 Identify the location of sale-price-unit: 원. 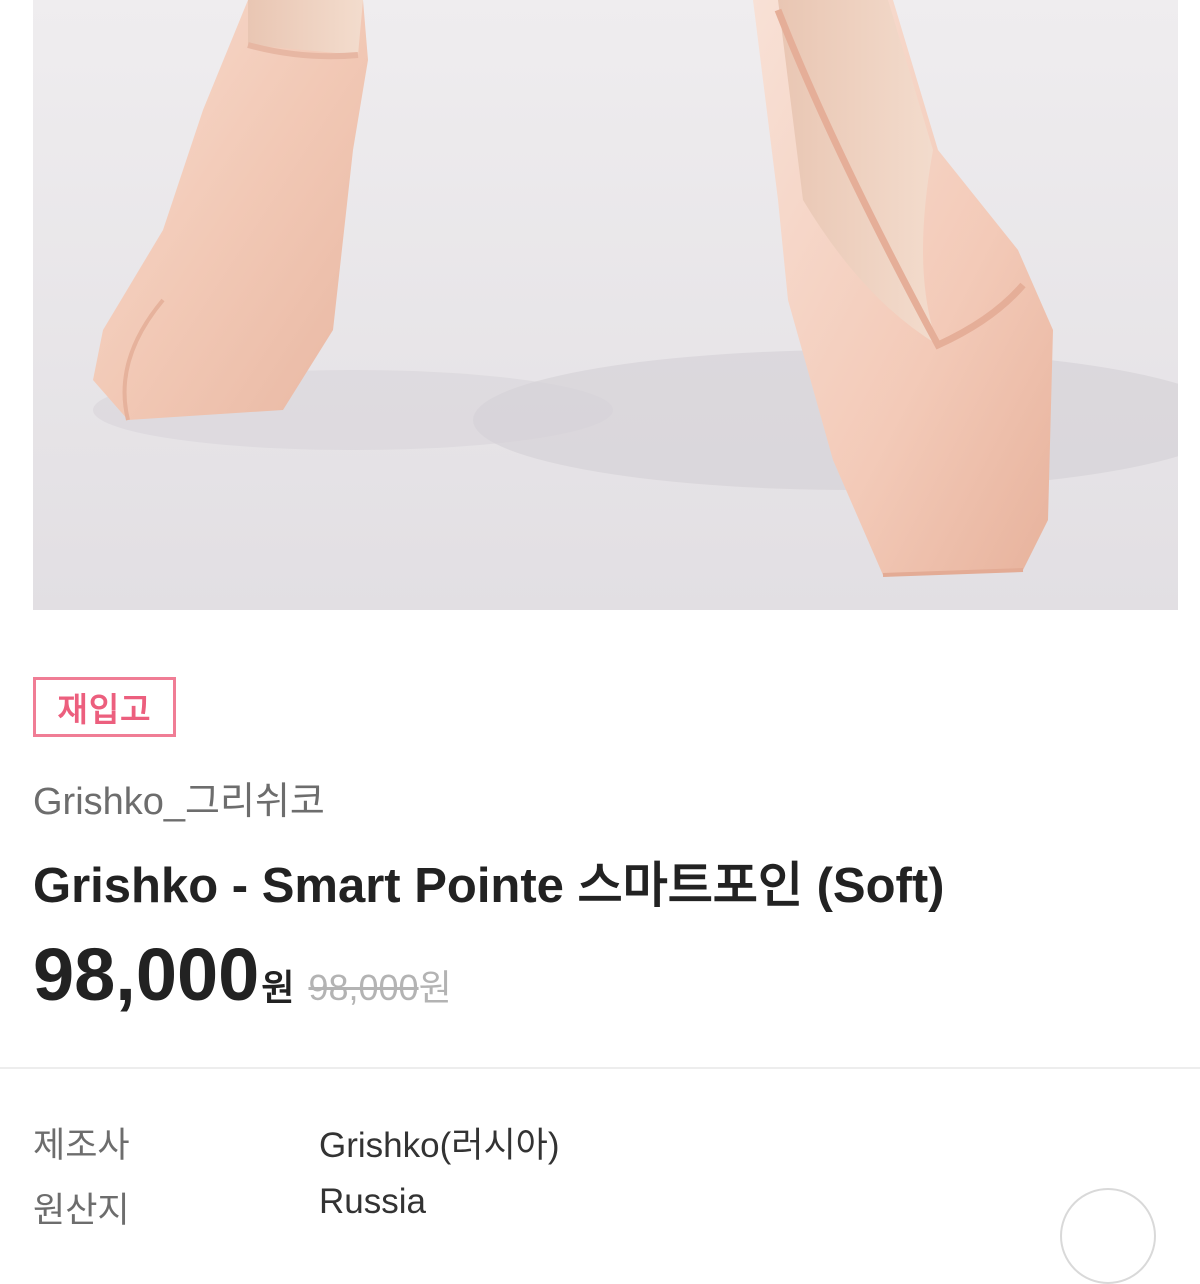
(278, 987).